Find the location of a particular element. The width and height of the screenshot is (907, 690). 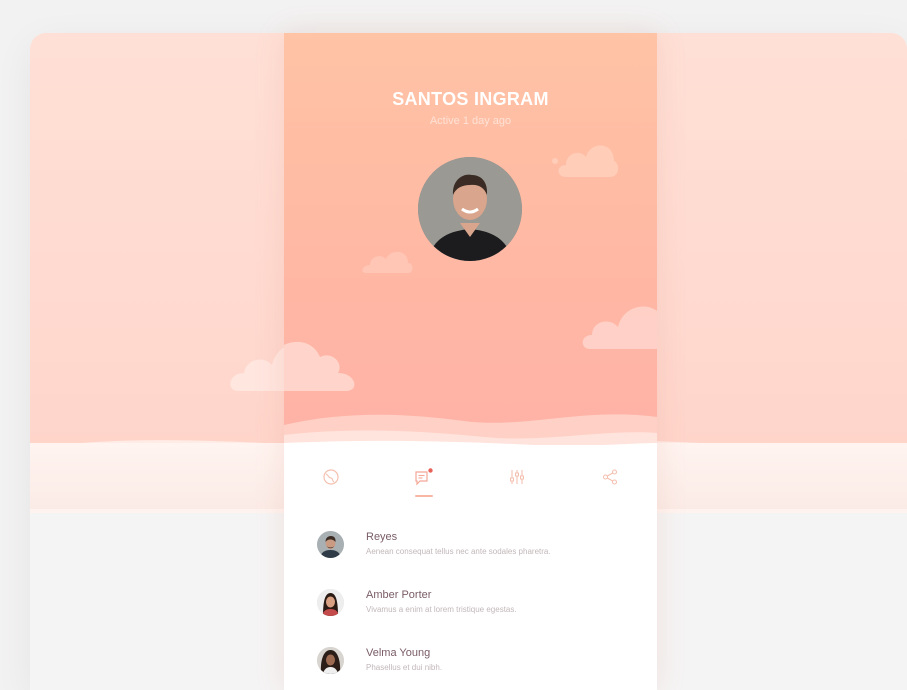

tab-globe is located at coordinates (331, 477).